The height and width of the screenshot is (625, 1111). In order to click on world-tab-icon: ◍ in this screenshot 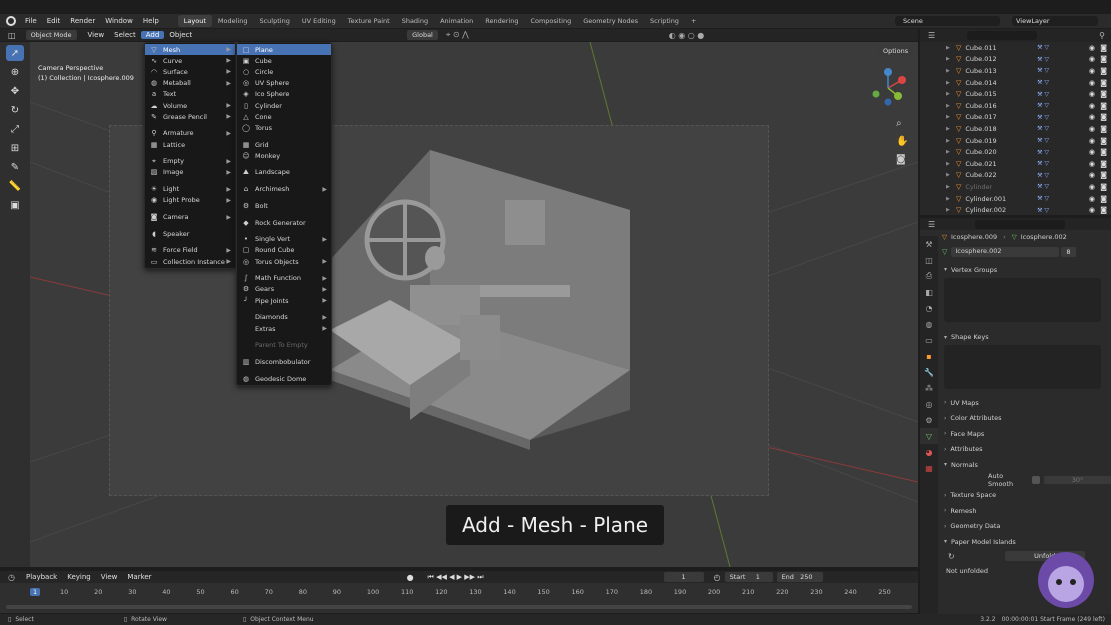, I will do `click(929, 324)`.